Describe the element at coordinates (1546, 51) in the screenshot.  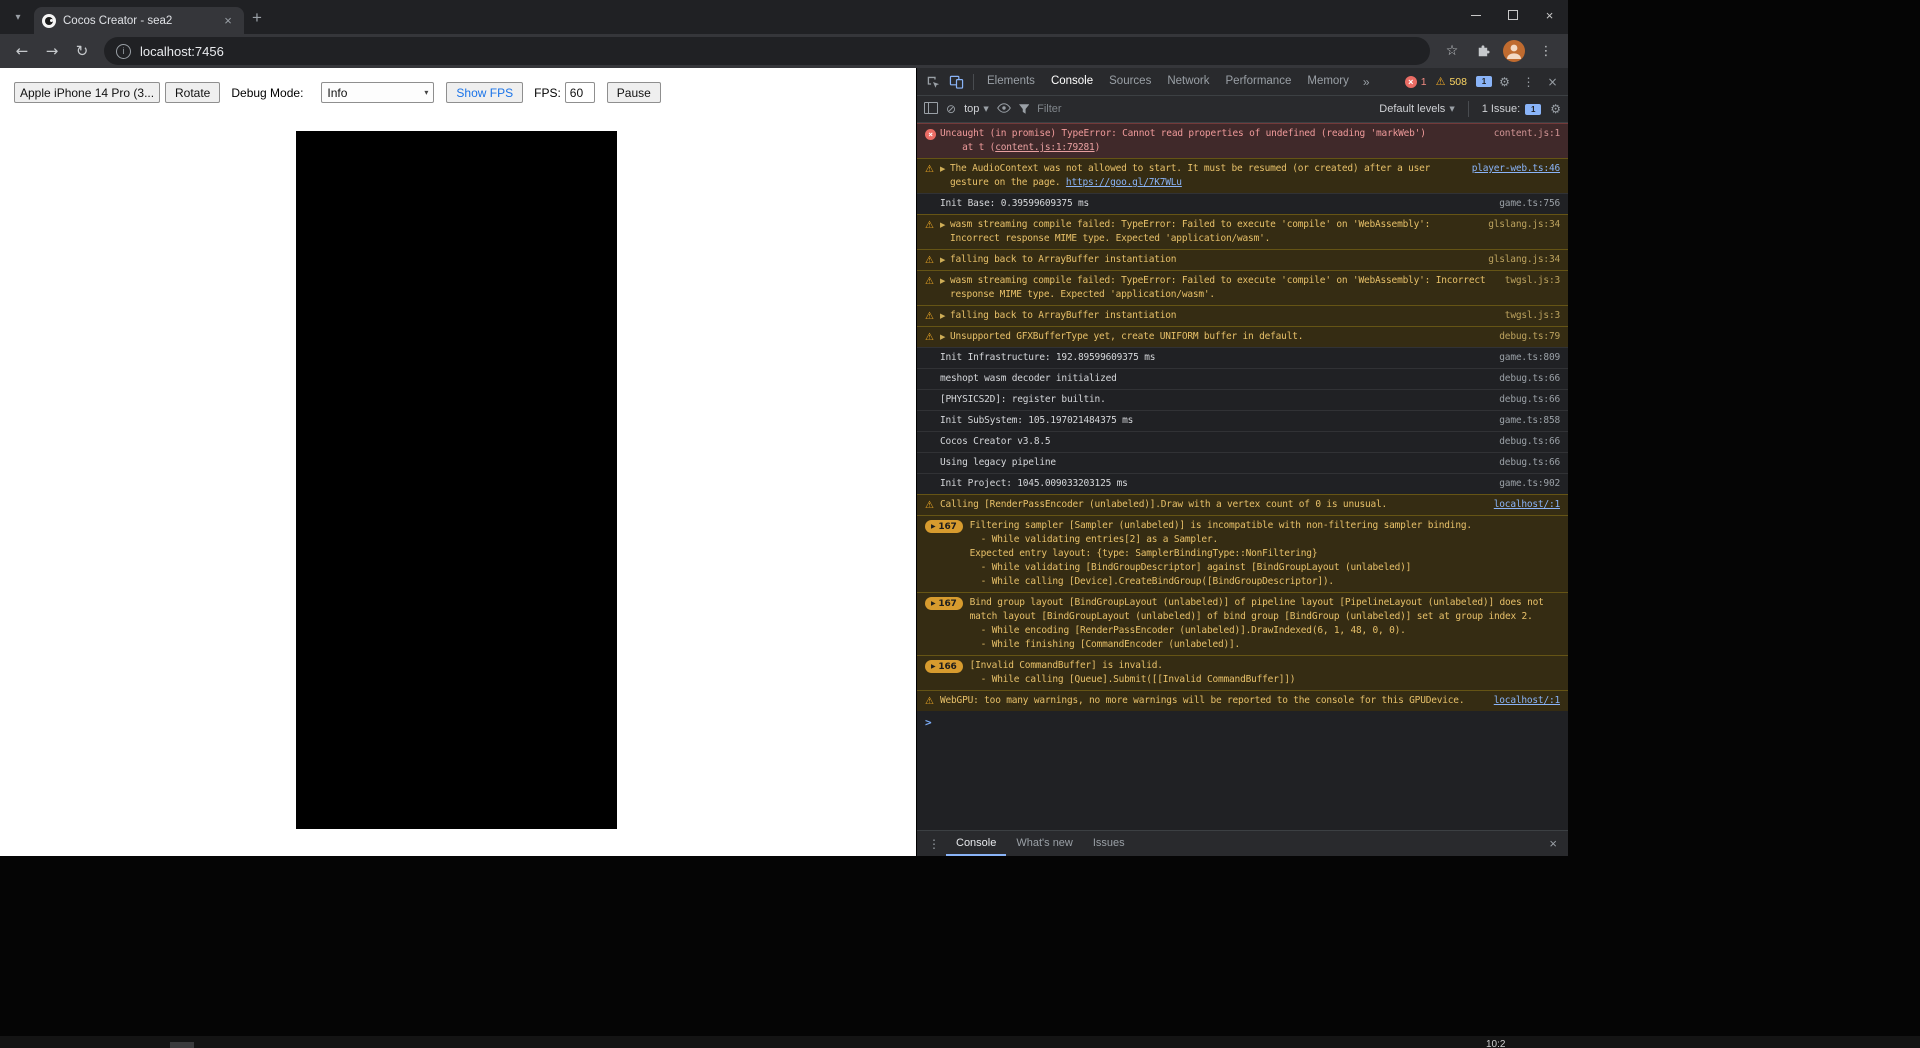
I see `browser-menu-icon: ⋮` at that location.